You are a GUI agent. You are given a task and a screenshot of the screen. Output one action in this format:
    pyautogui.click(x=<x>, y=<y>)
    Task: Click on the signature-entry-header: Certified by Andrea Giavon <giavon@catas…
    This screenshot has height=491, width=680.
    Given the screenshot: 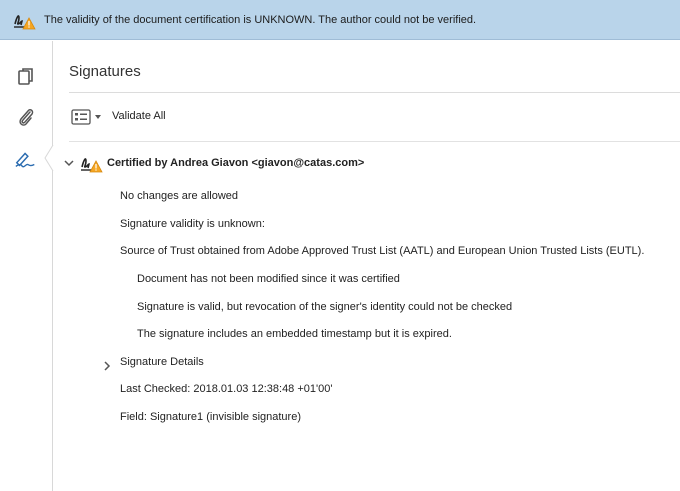 What is the action you would take?
    pyautogui.click(x=213, y=163)
    